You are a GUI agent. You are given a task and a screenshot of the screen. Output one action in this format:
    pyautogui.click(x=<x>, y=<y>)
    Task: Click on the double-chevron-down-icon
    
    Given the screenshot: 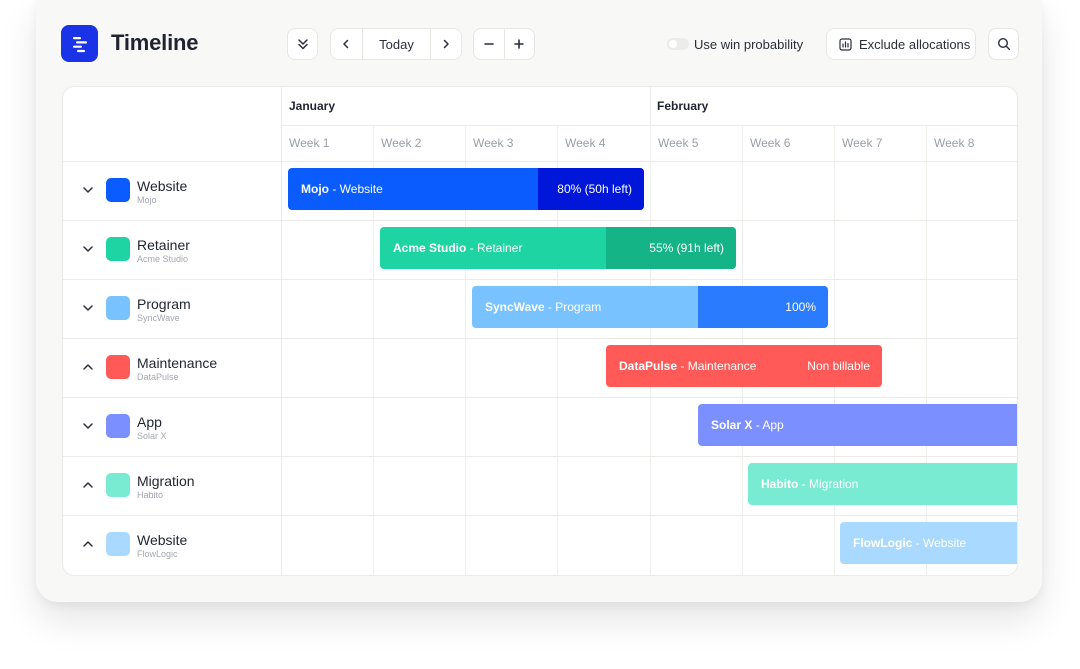 What is the action you would take?
    pyautogui.click(x=303, y=44)
    